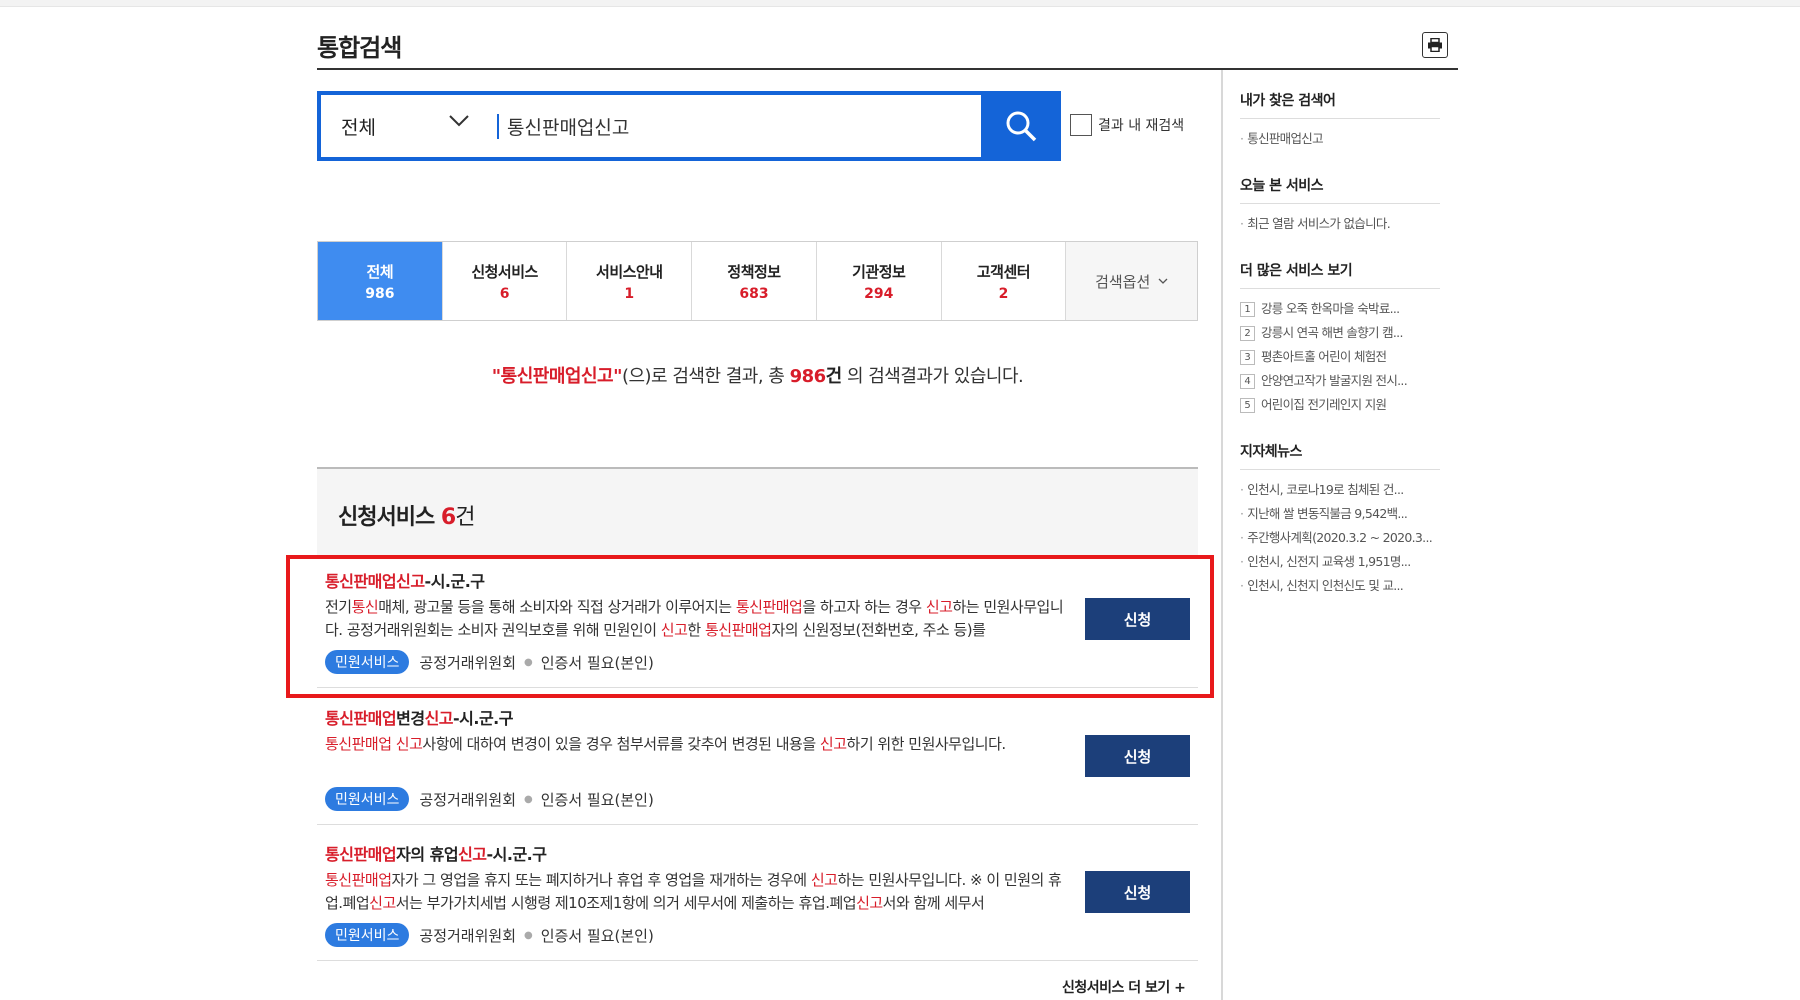 Image resolution: width=1800 pixels, height=1000 pixels. What do you see at coordinates (427, 854) in the screenshot?
I see `text-segment: 자의 휴업` at bounding box center [427, 854].